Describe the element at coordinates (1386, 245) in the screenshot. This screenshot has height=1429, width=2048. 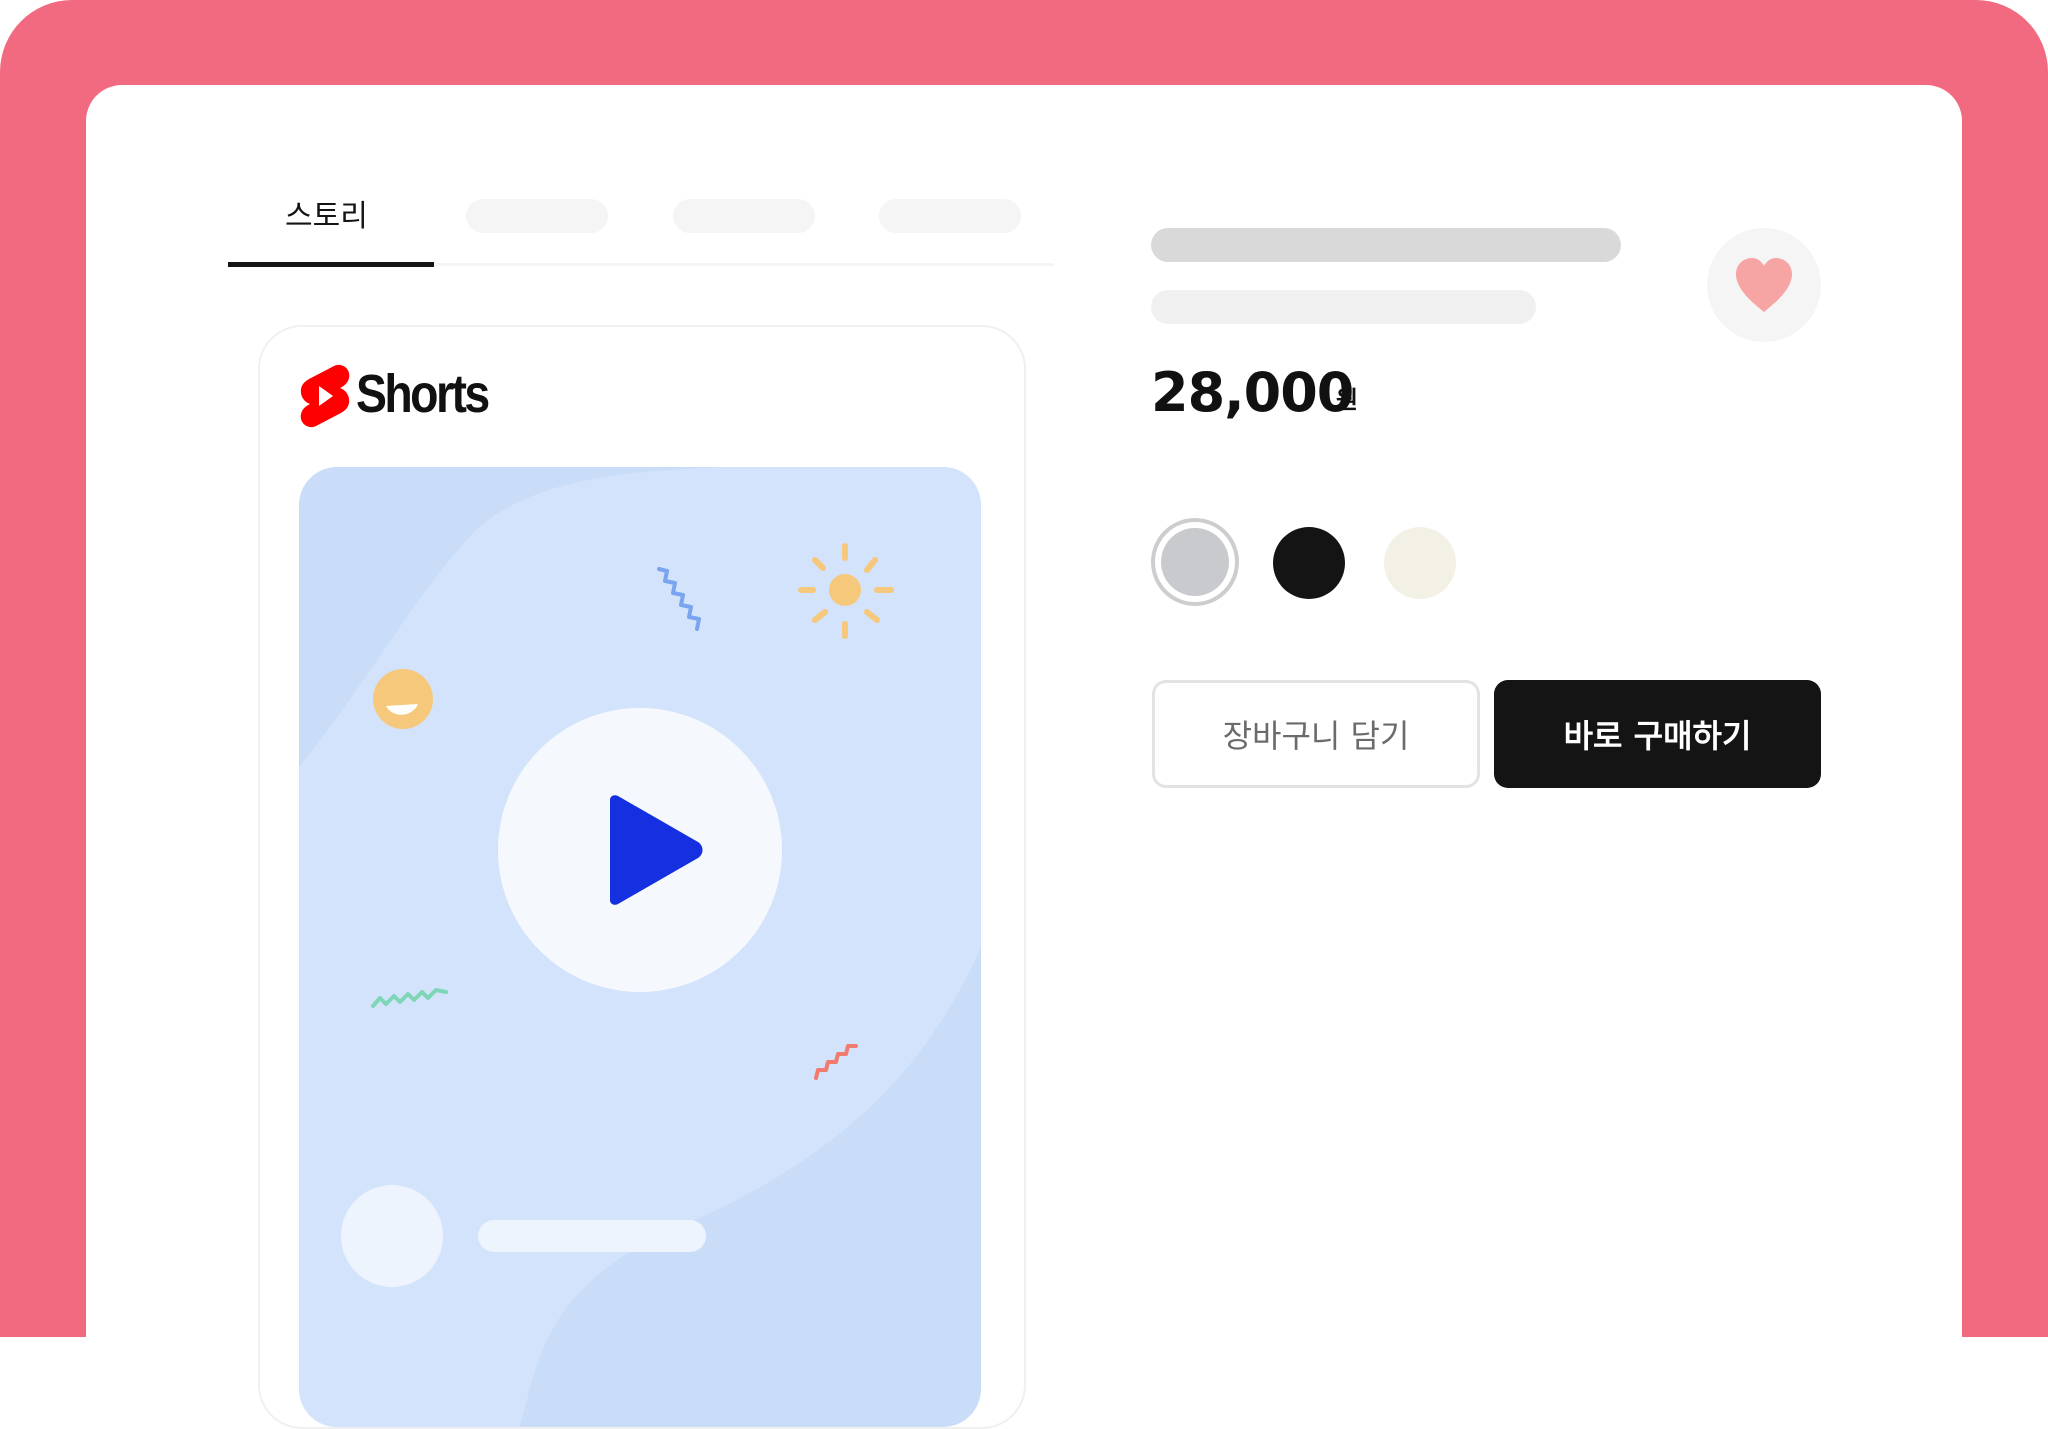
I see `product-title-placeholder` at that location.